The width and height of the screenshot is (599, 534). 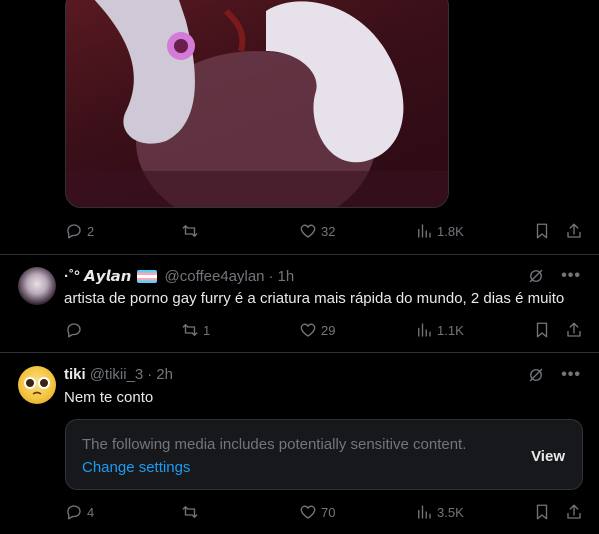 What do you see at coordinates (450, 231) in the screenshot?
I see `views-count: 1.8K` at bounding box center [450, 231].